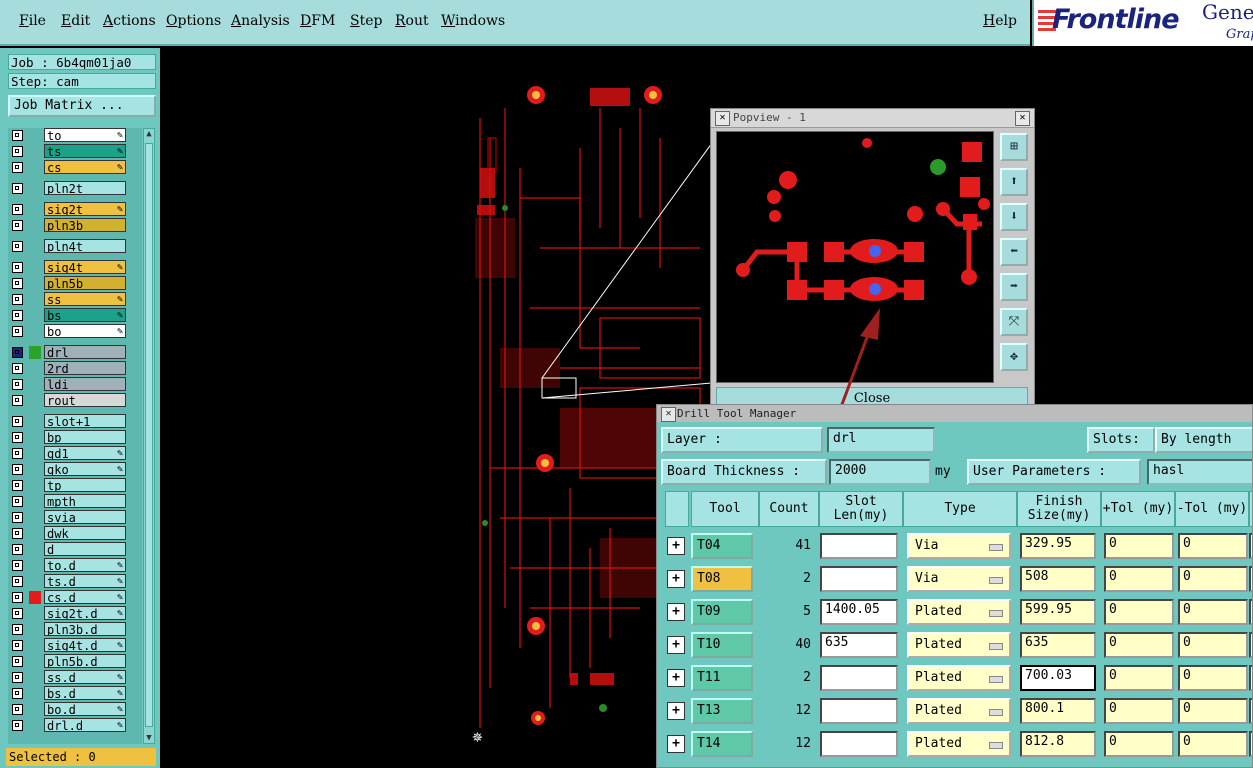 The height and width of the screenshot is (768, 1253). I want to click on popview-close-icon: ✕, so click(1022, 118).